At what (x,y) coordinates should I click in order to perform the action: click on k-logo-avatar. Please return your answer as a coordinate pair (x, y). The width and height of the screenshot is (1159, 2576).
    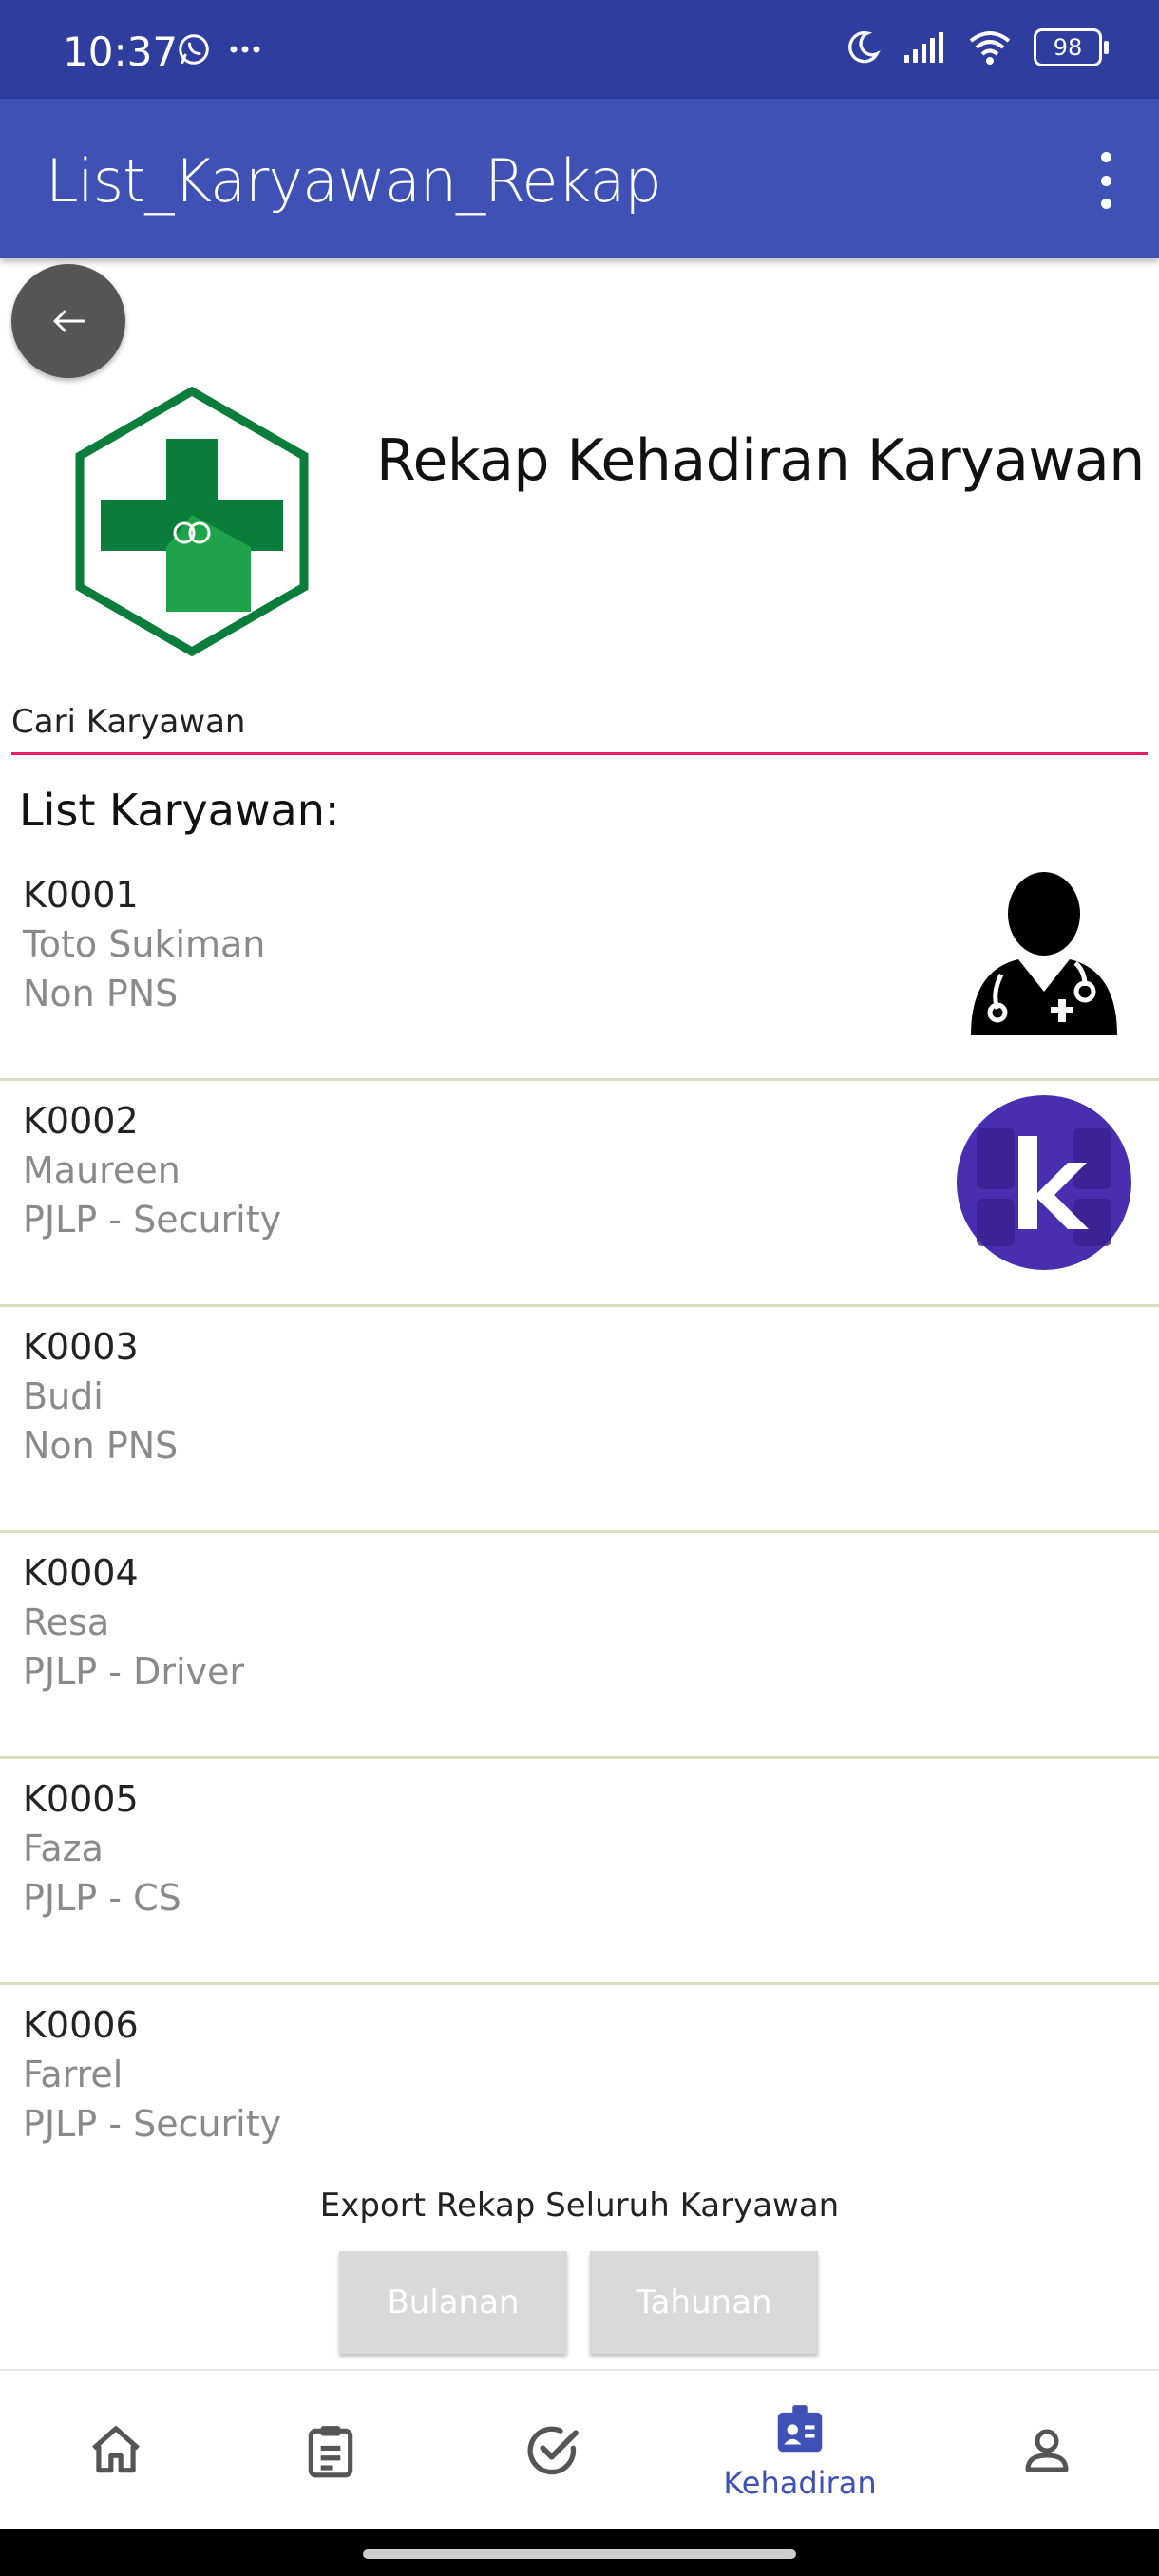
    Looking at the image, I should click on (1044, 1182).